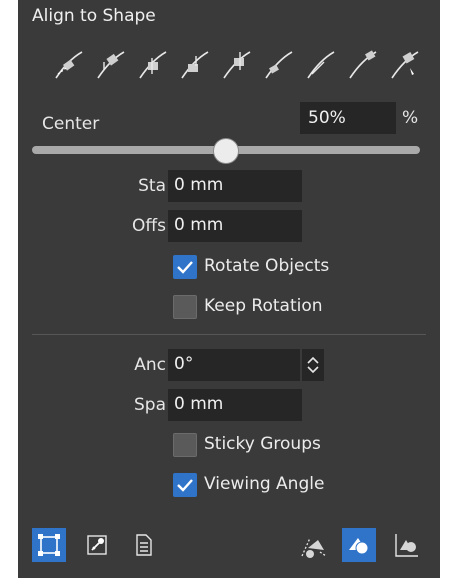  I want to click on align-mode-5-icon, so click(237, 64).